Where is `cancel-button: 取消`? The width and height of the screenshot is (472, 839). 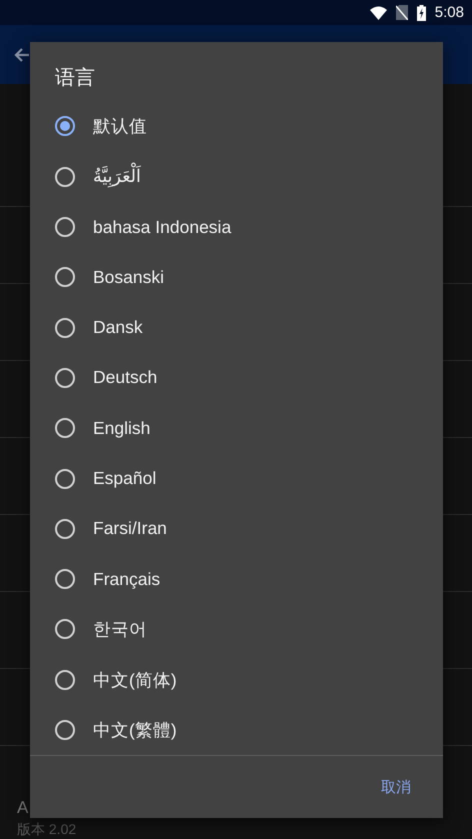
cancel-button: 取消 is located at coordinates (396, 787).